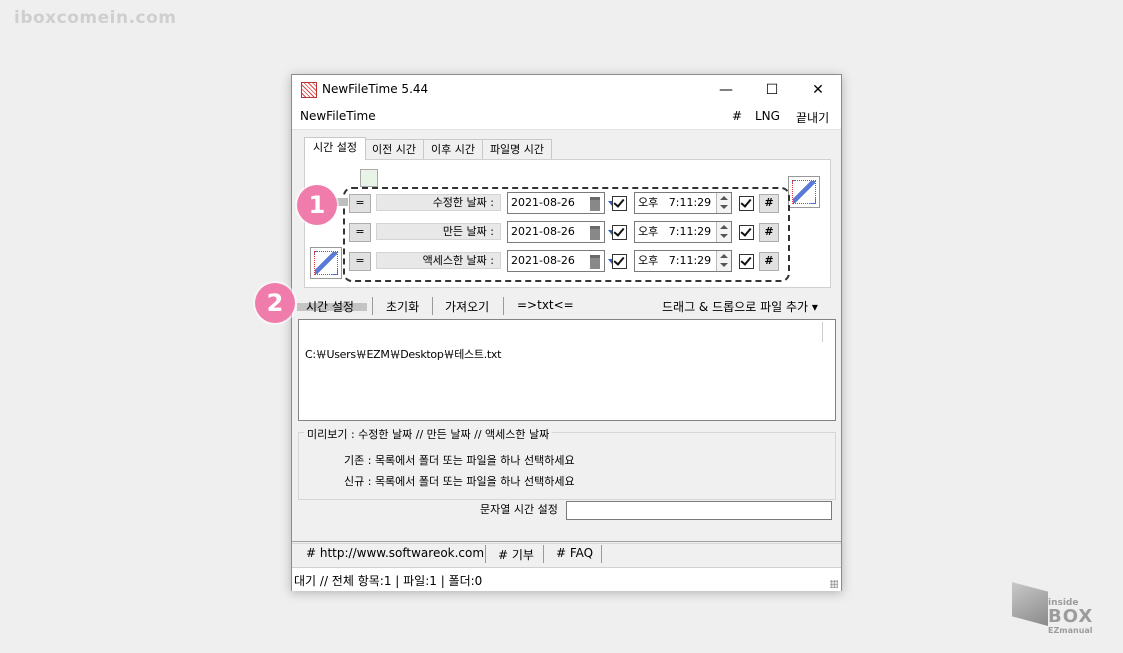 This screenshot has width=1123, height=653. What do you see at coordinates (767, 116) in the screenshot?
I see `menu-lng: LNG` at bounding box center [767, 116].